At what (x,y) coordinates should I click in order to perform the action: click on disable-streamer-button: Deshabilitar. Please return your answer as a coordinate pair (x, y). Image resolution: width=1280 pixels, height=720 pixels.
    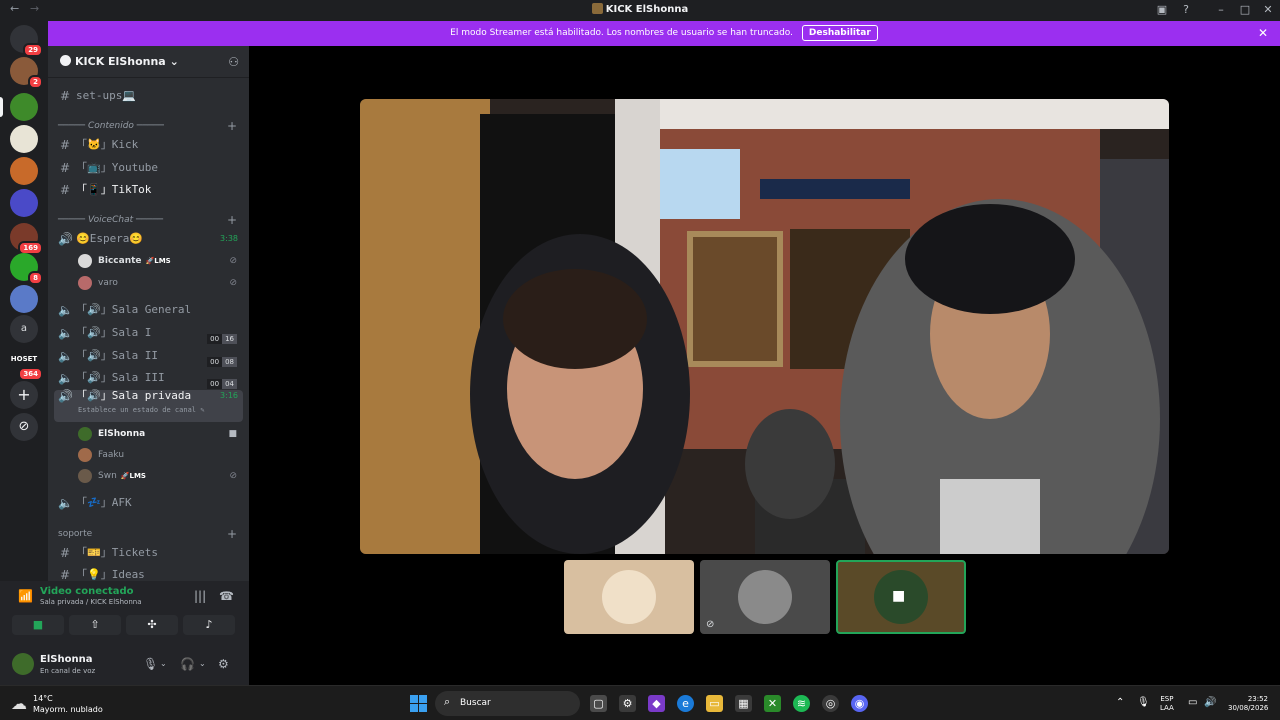
    Looking at the image, I should click on (839, 33).